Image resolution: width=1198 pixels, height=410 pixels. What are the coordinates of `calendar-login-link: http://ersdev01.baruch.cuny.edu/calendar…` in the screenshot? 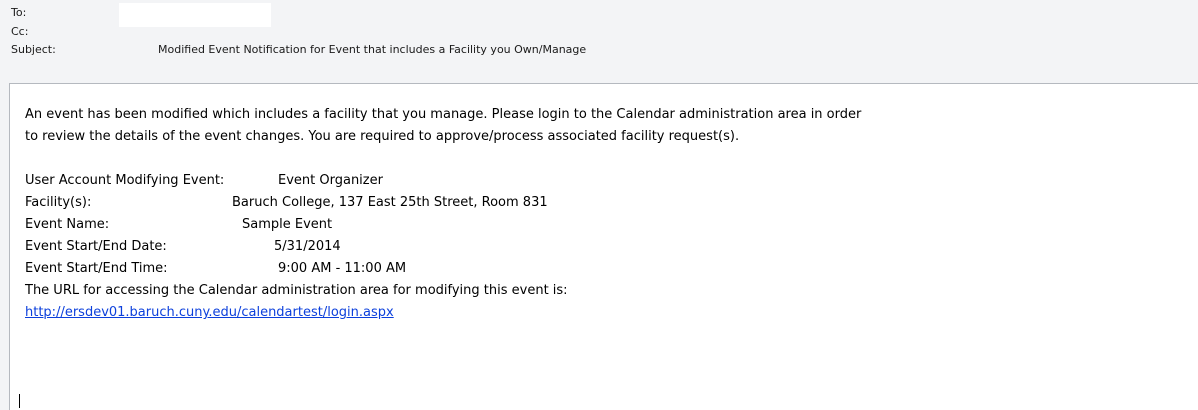 It's located at (209, 312).